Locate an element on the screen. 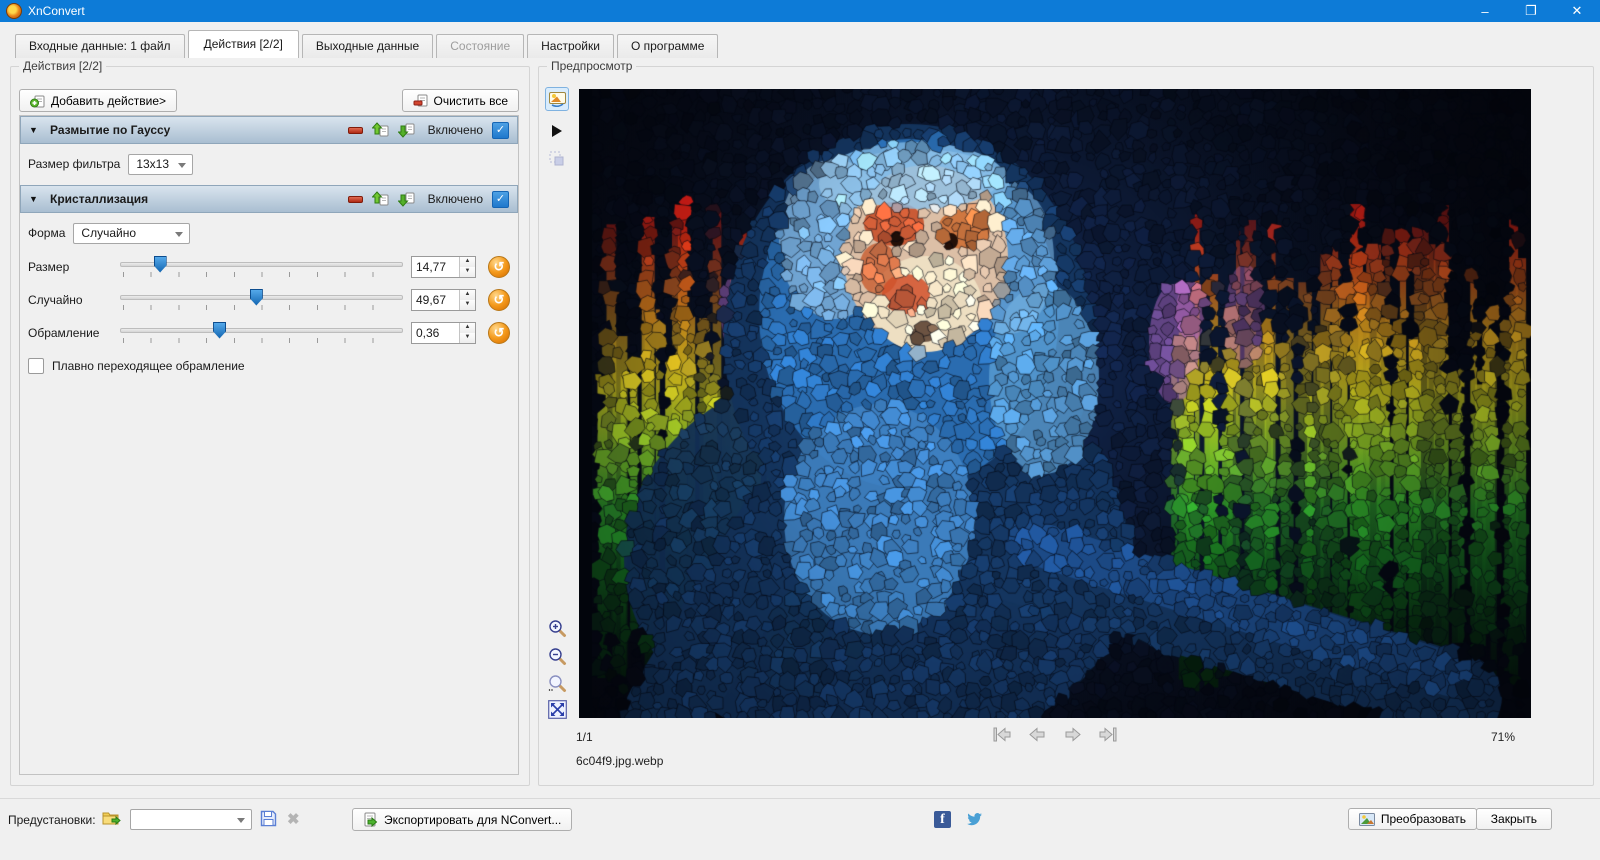  convert-button: Преобразовать is located at coordinates (1412, 819).